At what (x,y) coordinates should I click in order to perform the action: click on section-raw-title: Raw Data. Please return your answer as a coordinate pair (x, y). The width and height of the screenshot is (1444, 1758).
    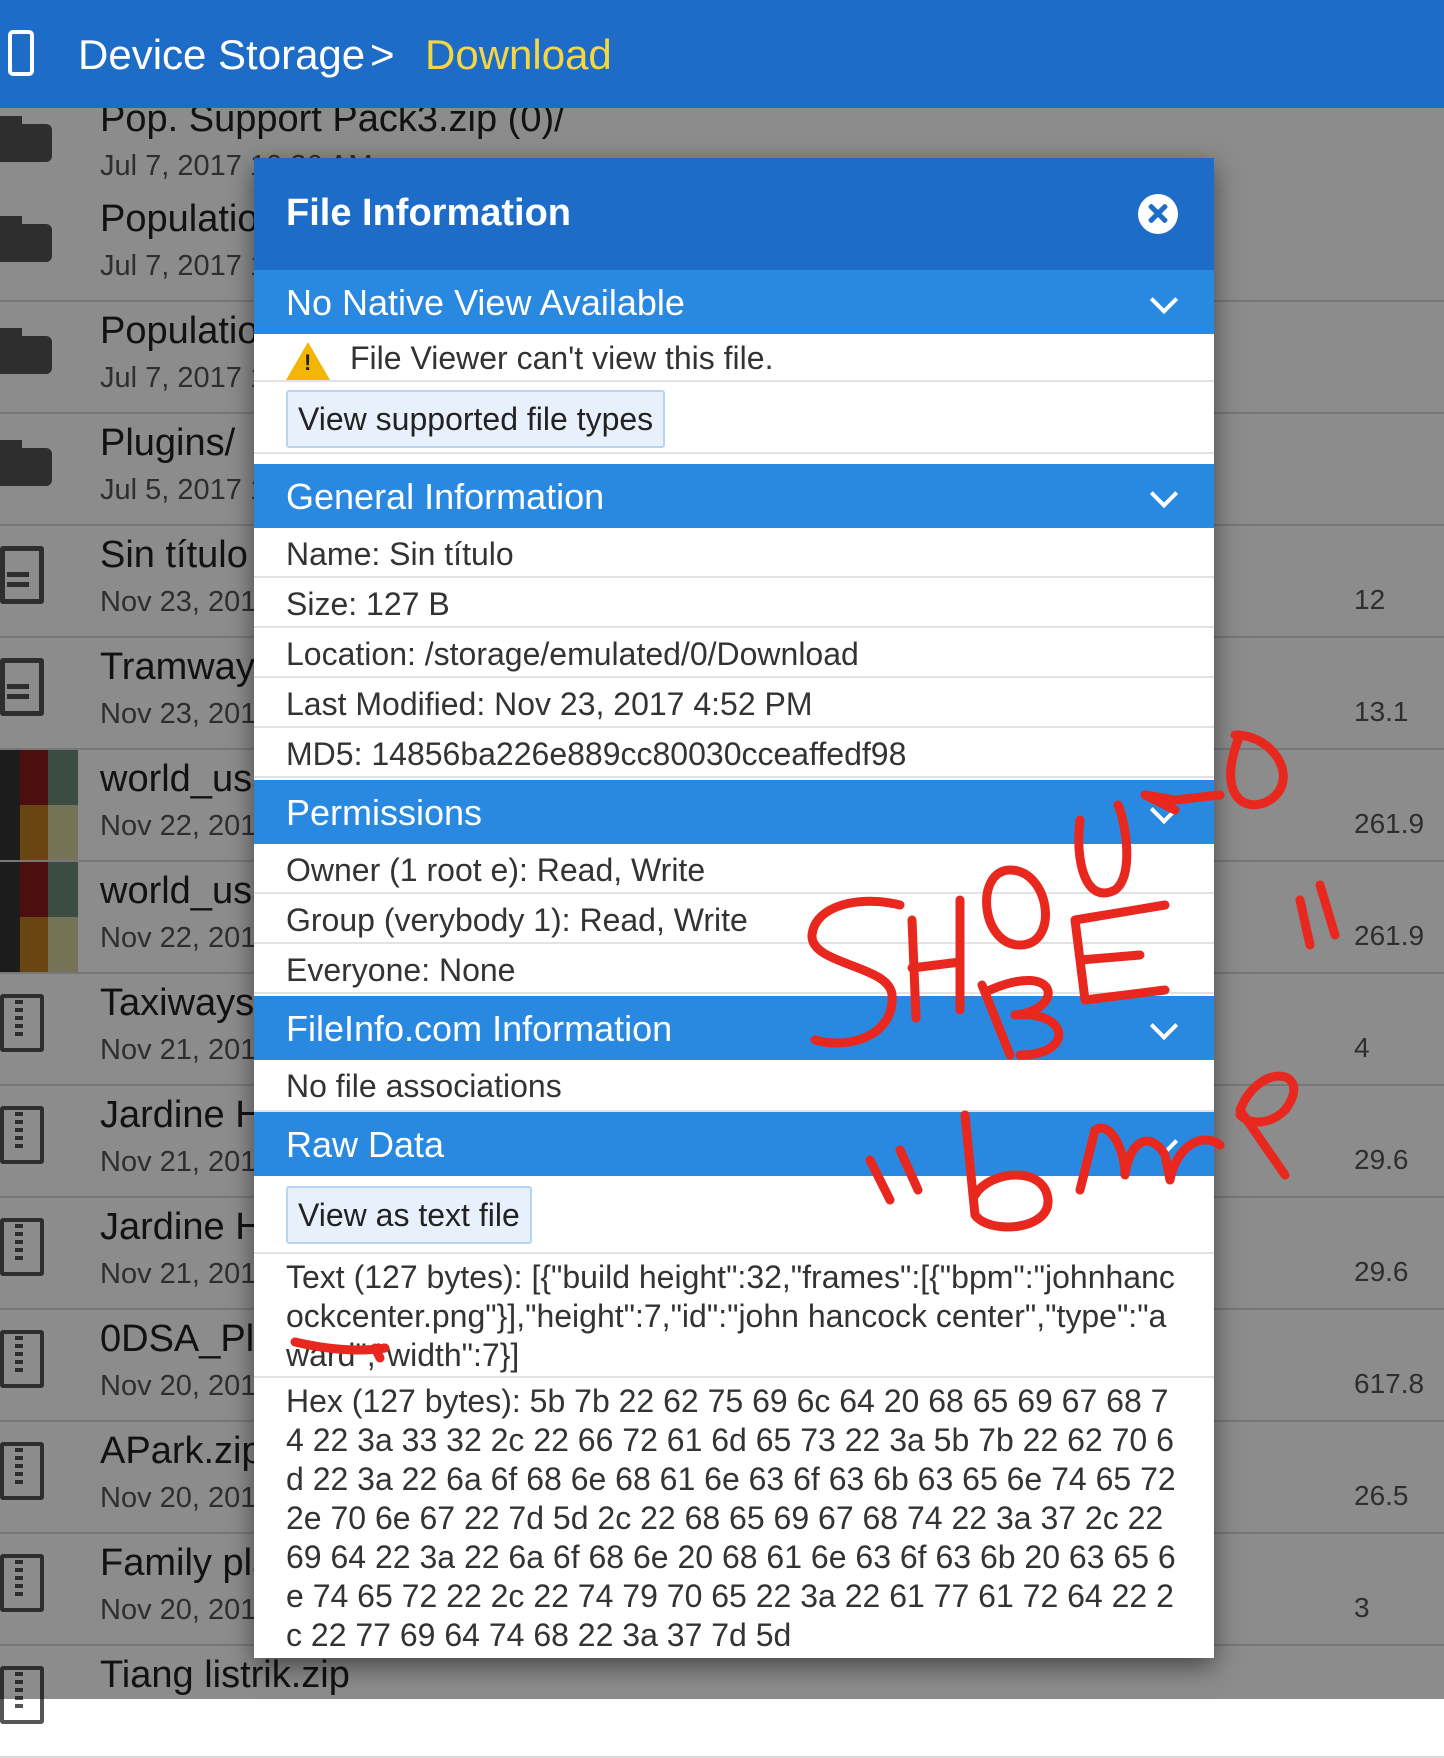
    Looking at the image, I should click on (365, 1144).